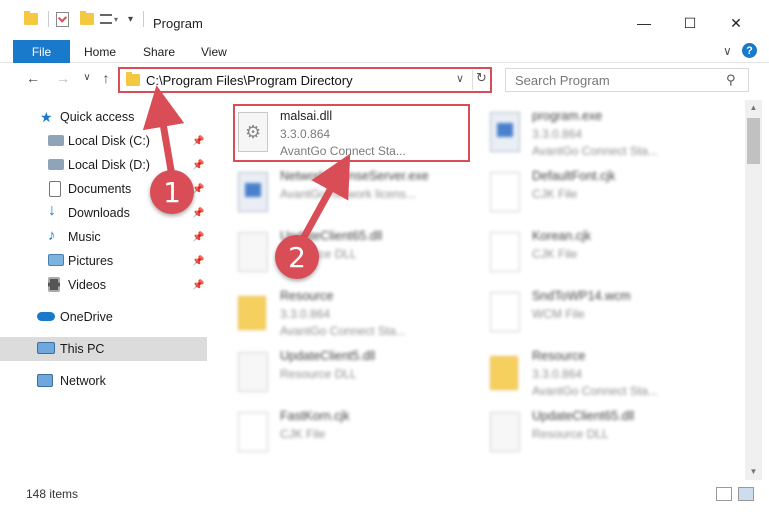 This screenshot has height=520, width=769. What do you see at coordinates (246, 167) in the screenshot?
I see `tutorial-arrows` at bounding box center [246, 167].